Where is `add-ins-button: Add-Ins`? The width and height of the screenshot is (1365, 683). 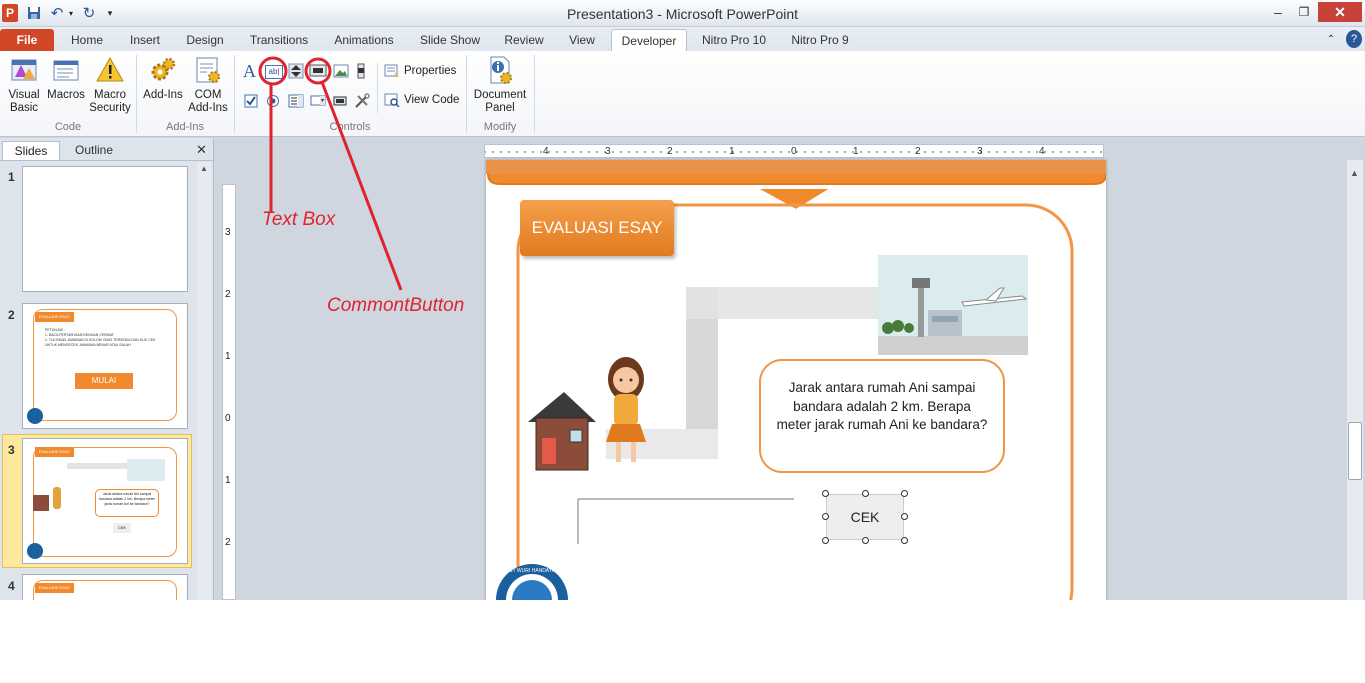
add-ins-button: Add-Ins is located at coordinates (163, 78).